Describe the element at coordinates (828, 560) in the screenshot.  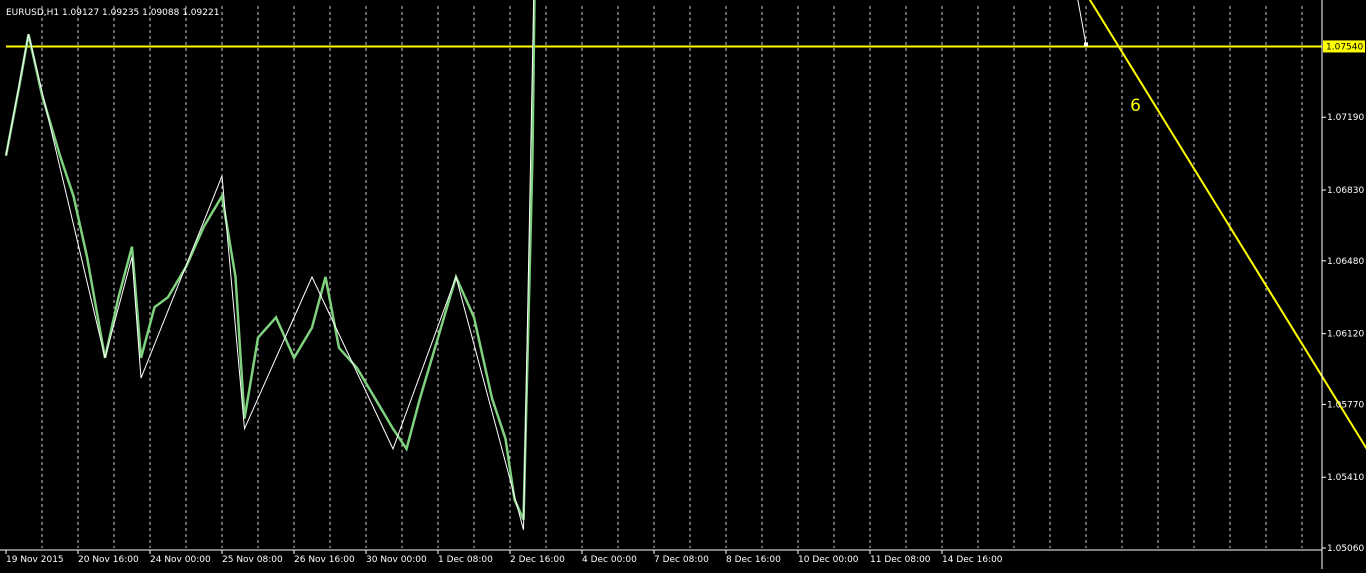
I see `x-tick-label: 10 Dec 00:00` at that location.